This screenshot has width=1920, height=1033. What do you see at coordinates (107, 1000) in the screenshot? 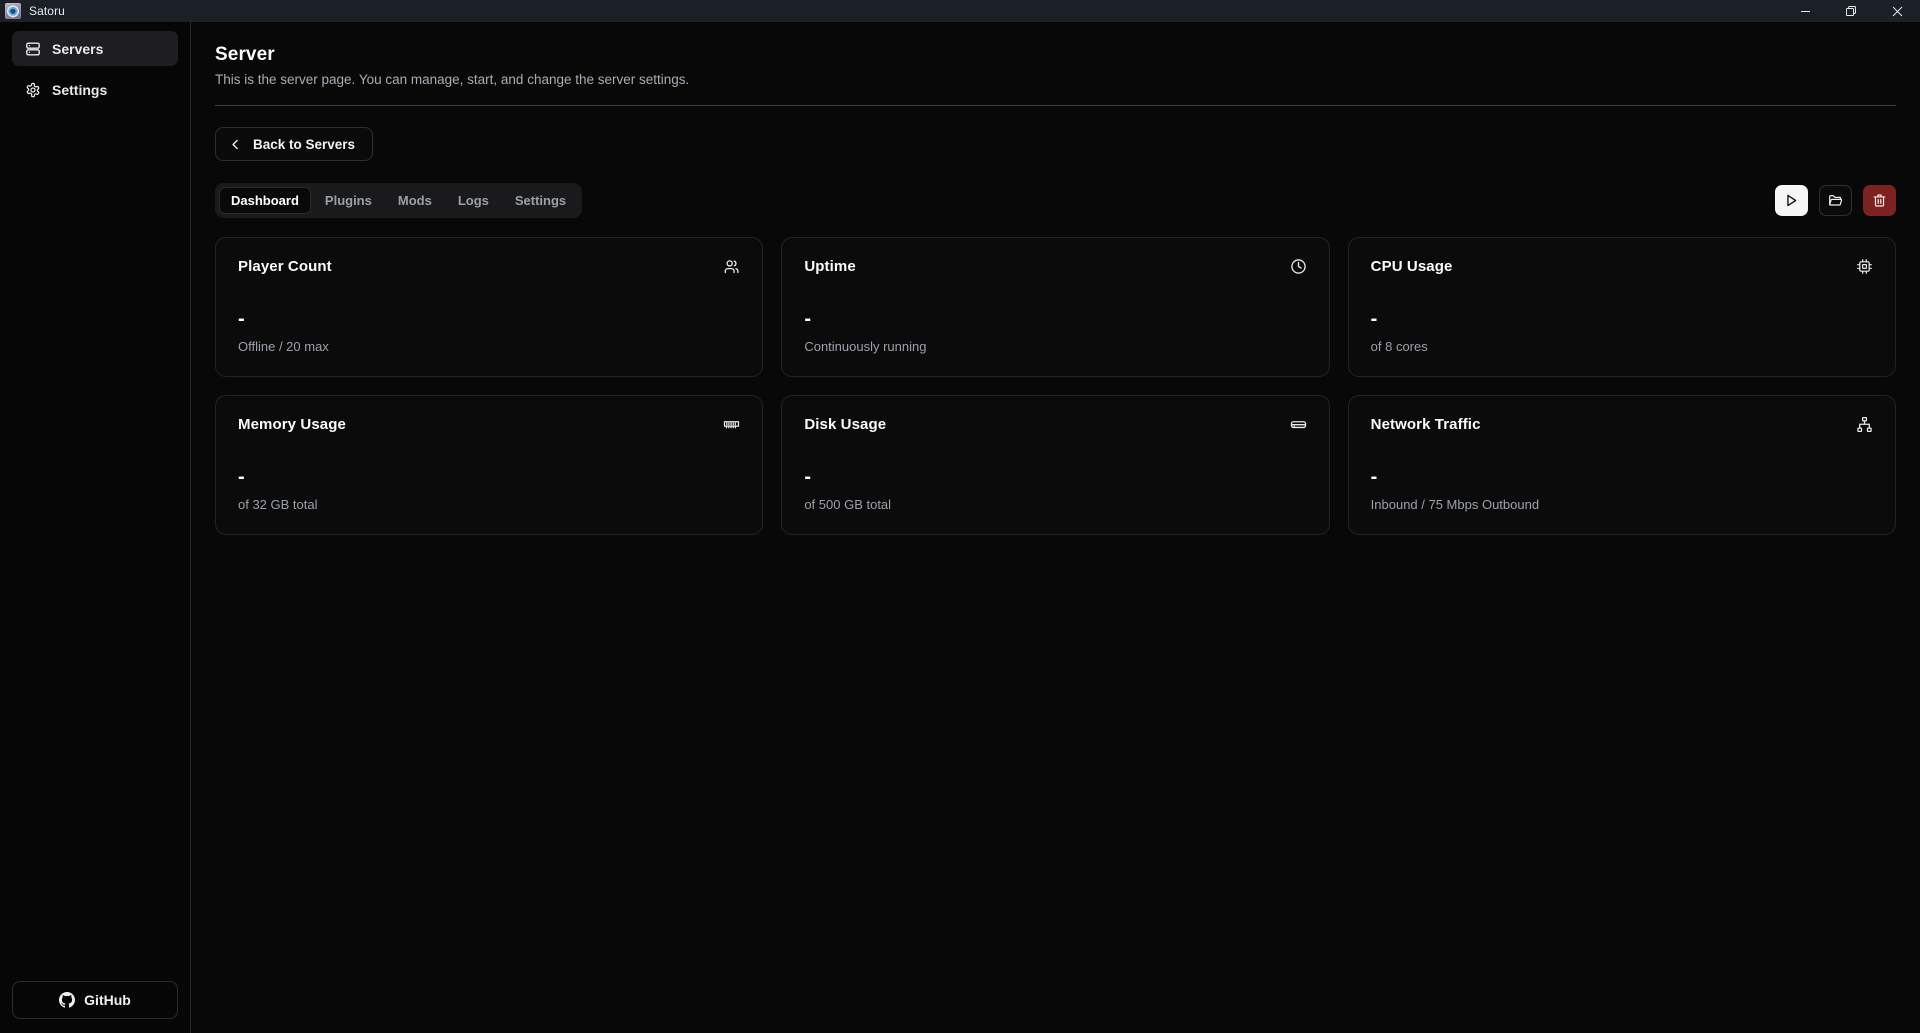
I see `github-button-label: GitHub` at bounding box center [107, 1000].